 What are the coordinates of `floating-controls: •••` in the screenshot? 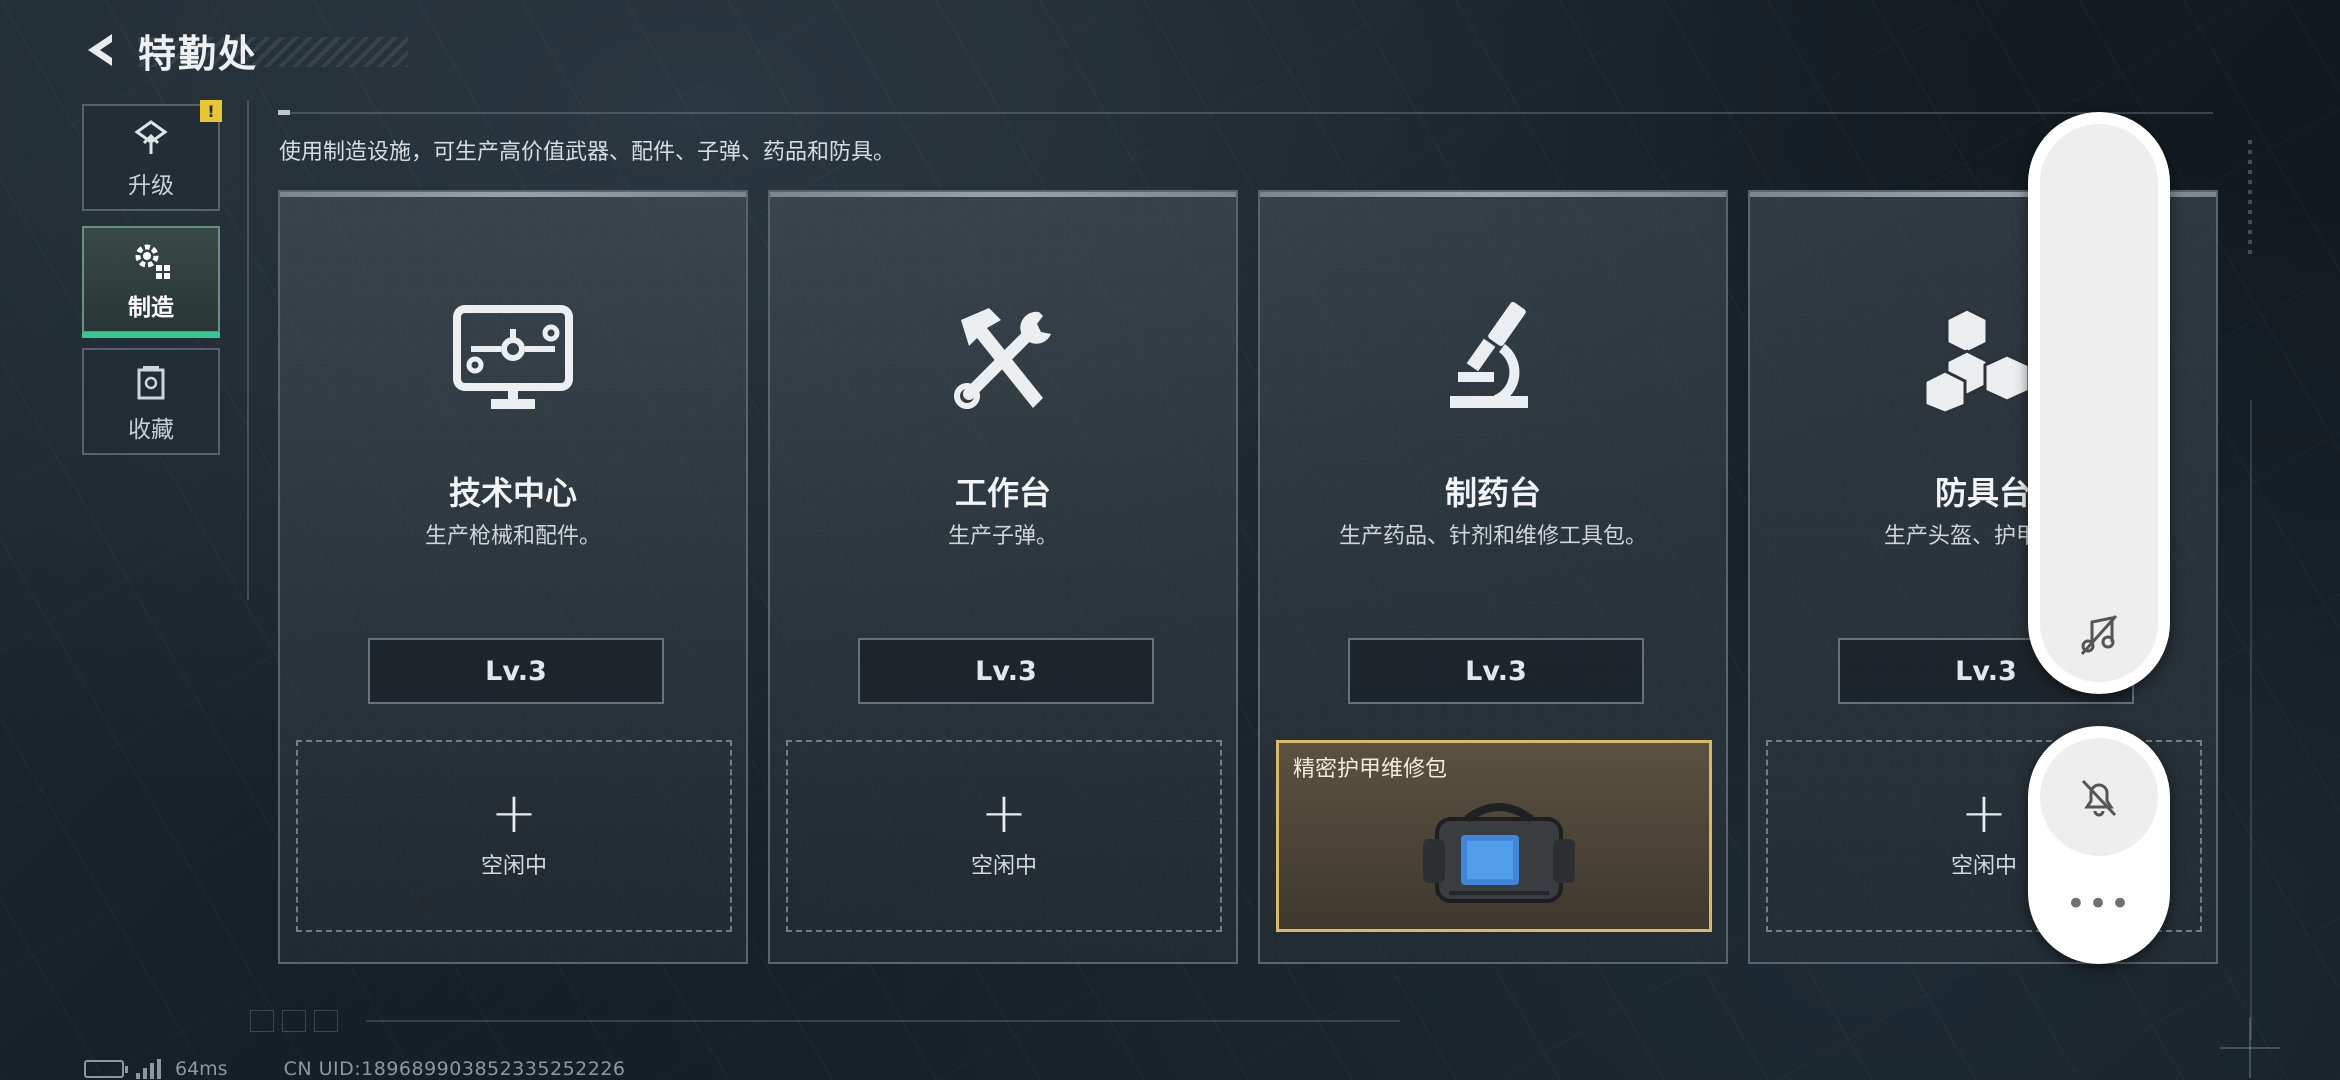 It's located at (2099, 845).